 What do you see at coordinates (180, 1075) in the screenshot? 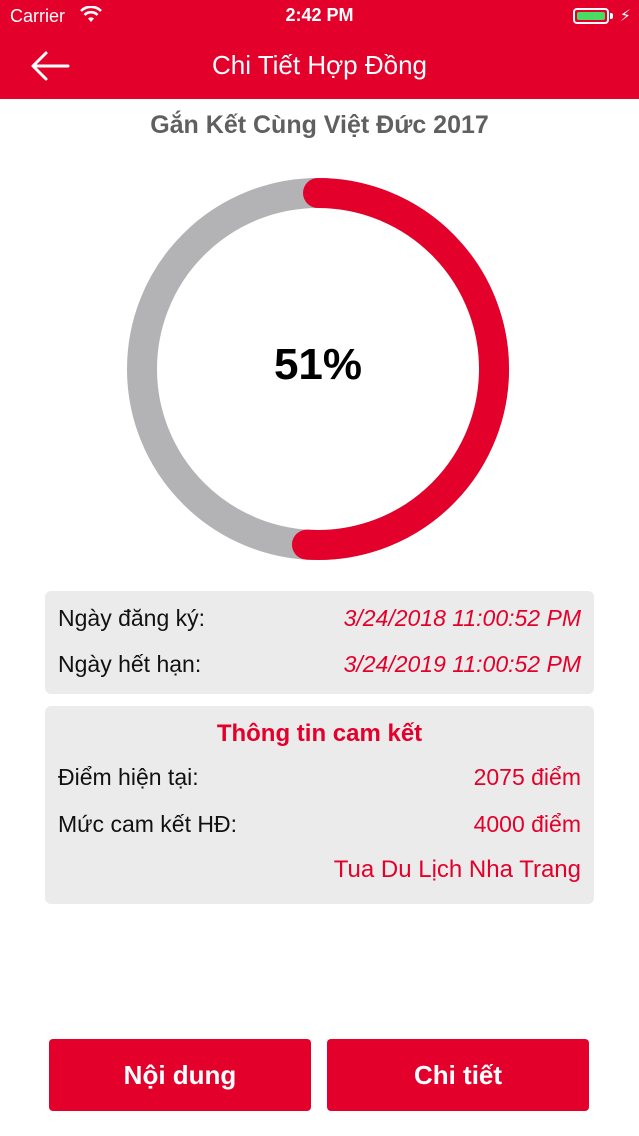
I see `content-button: Nội dung` at bounding box center [180, 1075].